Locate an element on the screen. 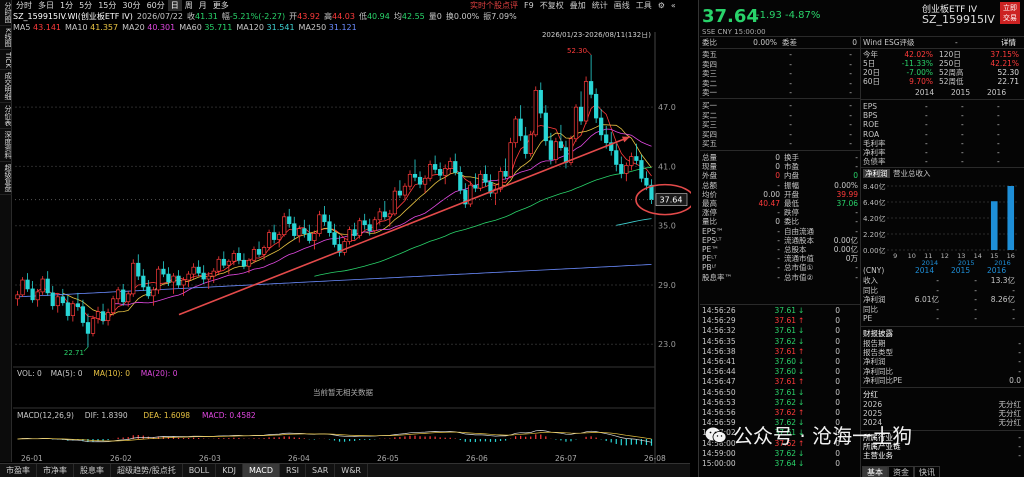 This screenshot has width=1024, height=477. vol-legend-item: MA(5): 0 is located at coordinates (67, 373).